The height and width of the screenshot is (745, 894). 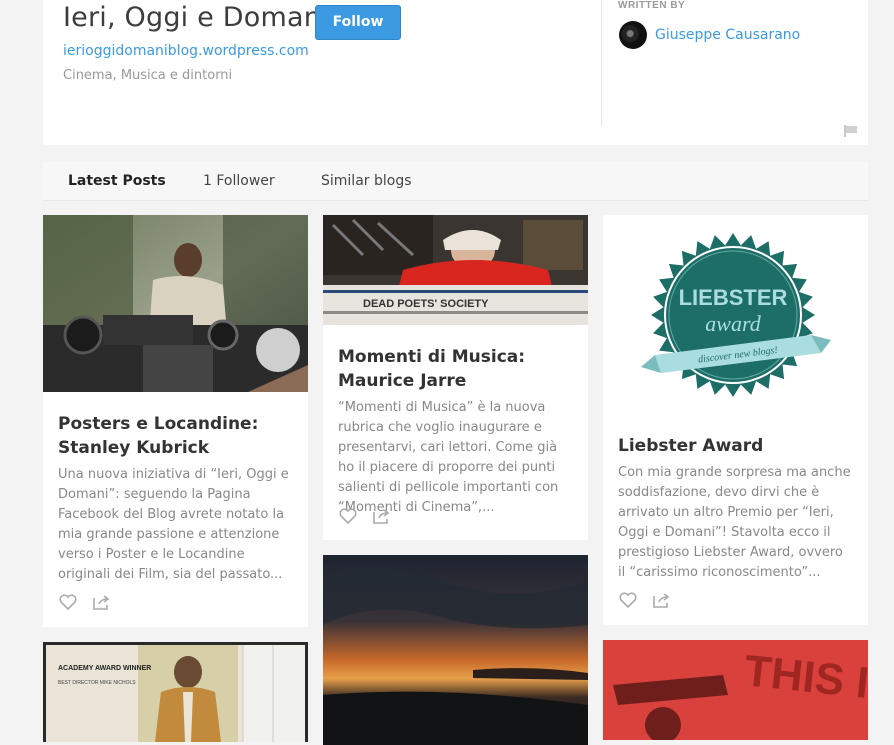 I want to click on post-title: Posters e Locandine: Stanley Kubrick, so click(x=175, y=436).